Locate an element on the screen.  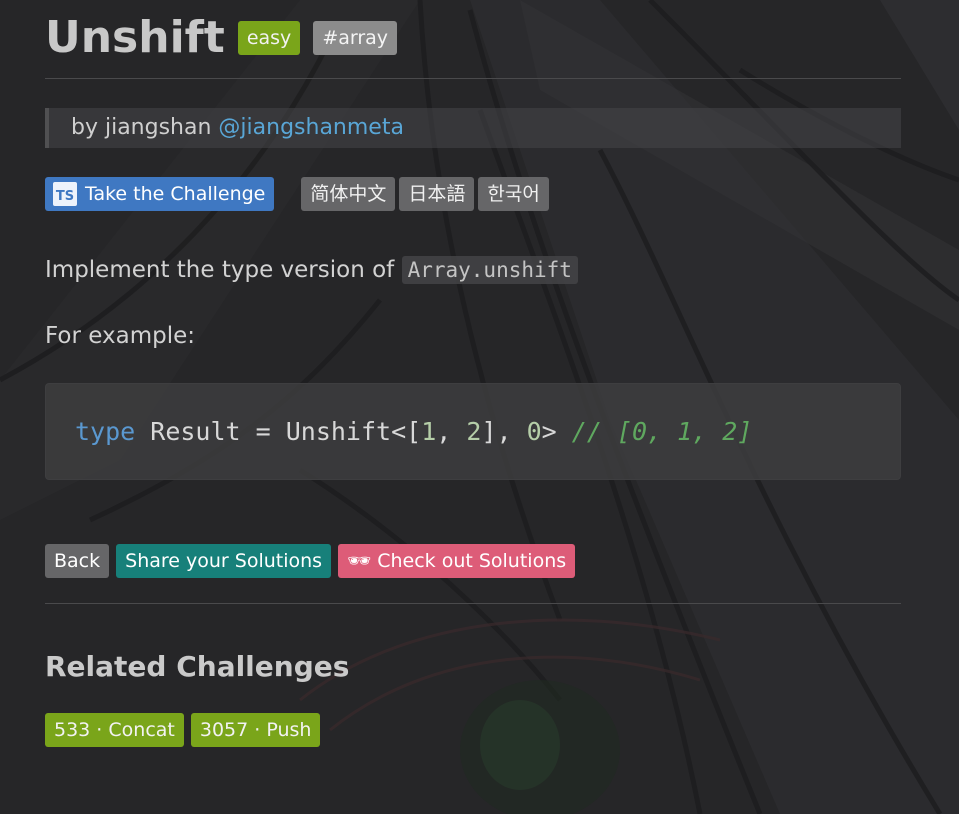
topic-tag: #array is located at coordinates (355, 38).